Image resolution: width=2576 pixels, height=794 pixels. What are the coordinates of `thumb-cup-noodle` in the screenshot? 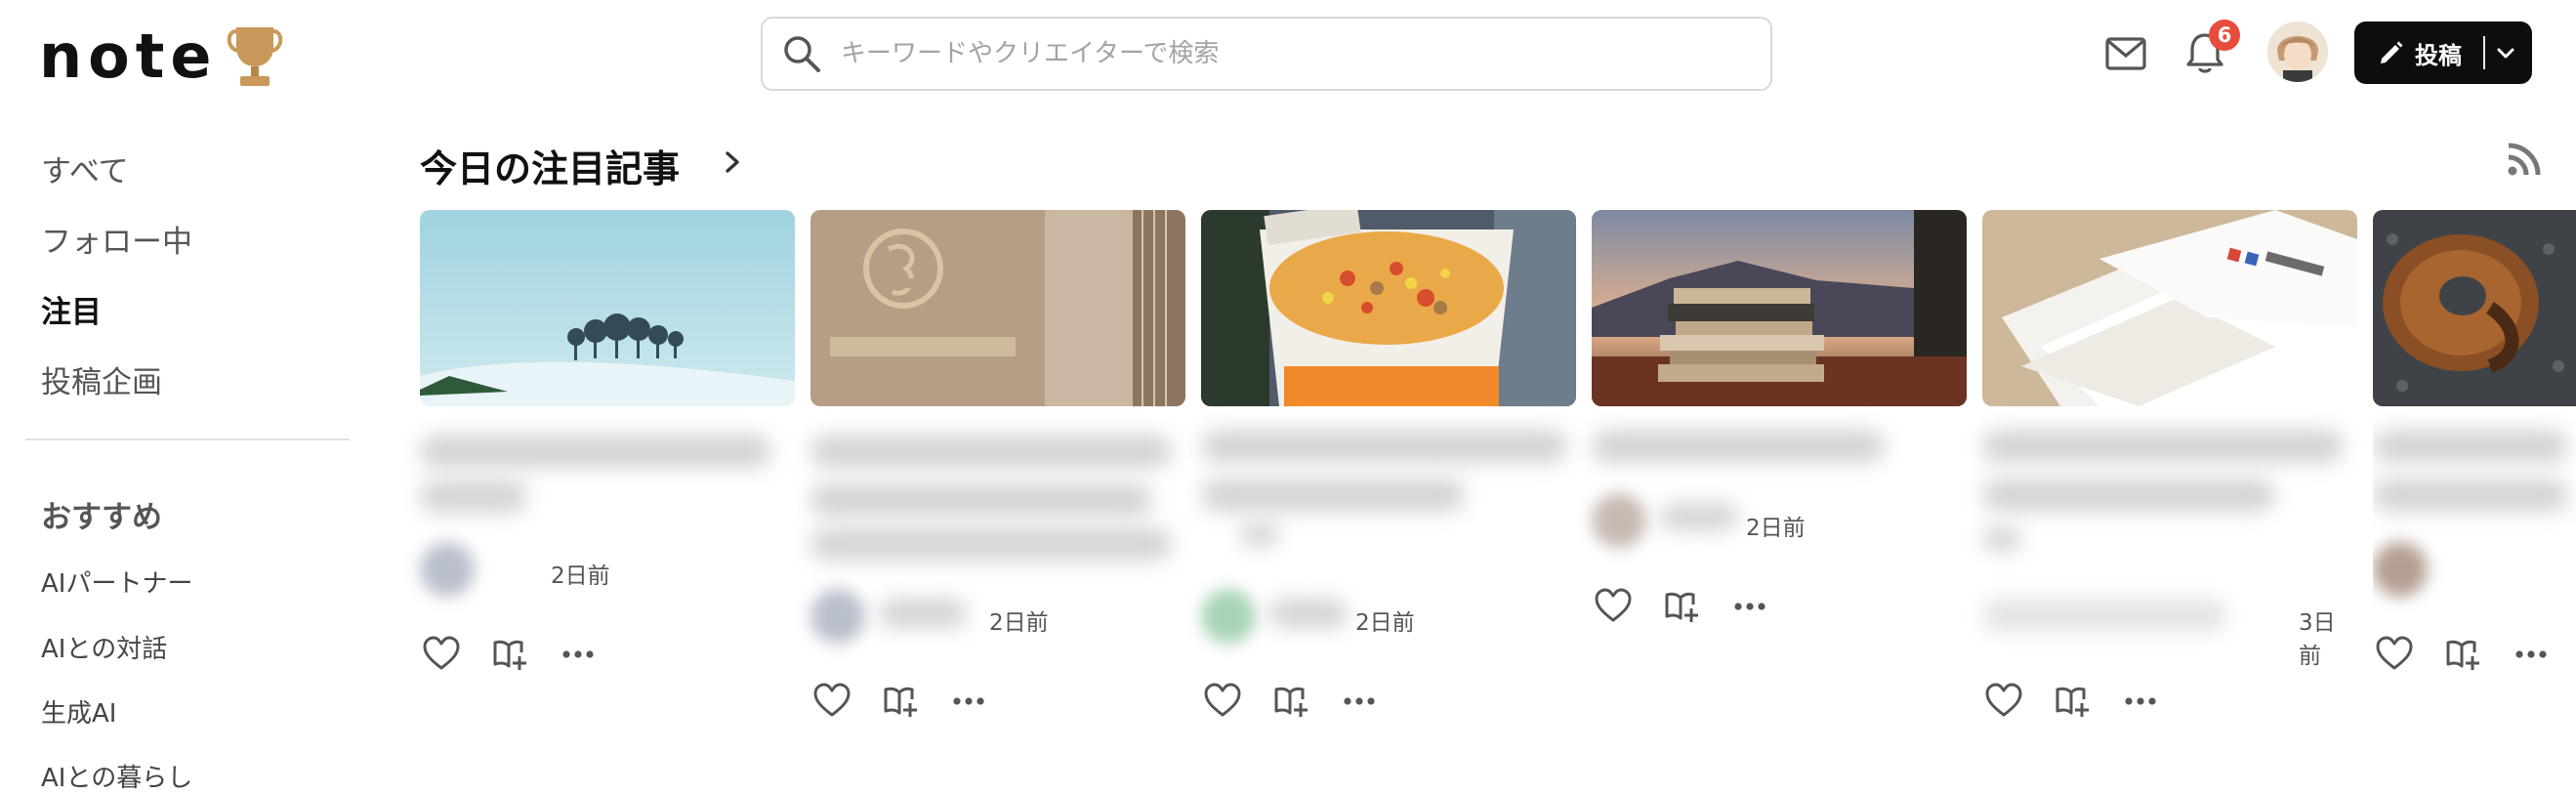 It's located at (1388, 308).